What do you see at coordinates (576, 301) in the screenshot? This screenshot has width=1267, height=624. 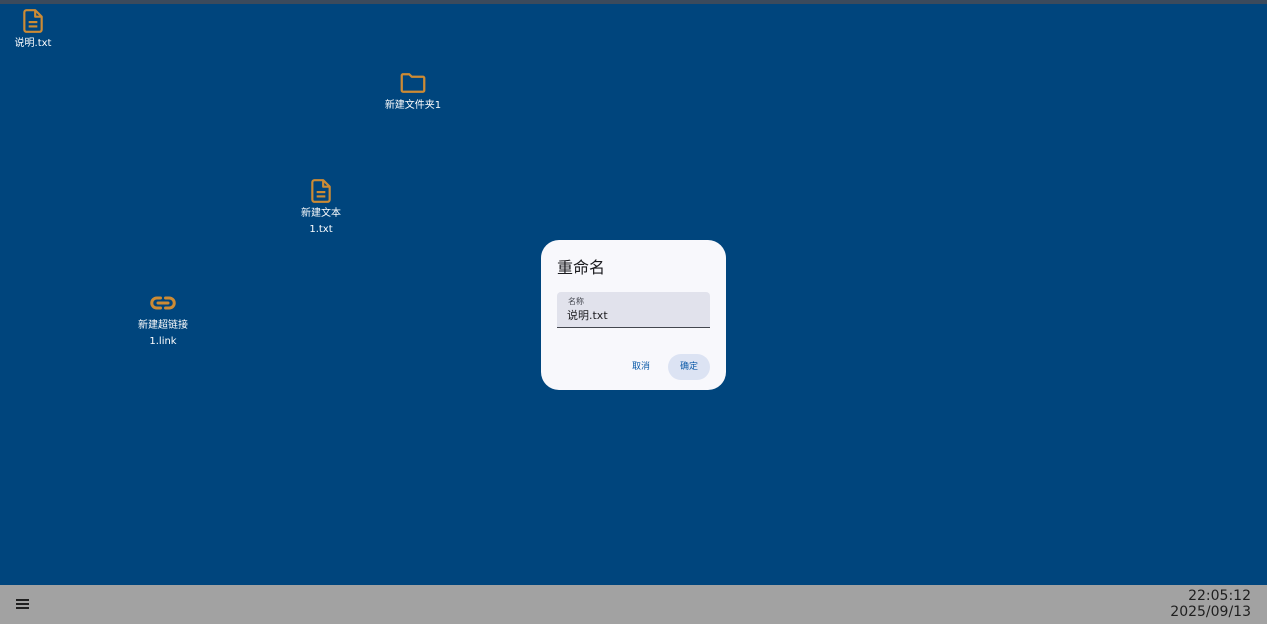 I see `name-field-label: 名称` at bounding box center [576, 301].